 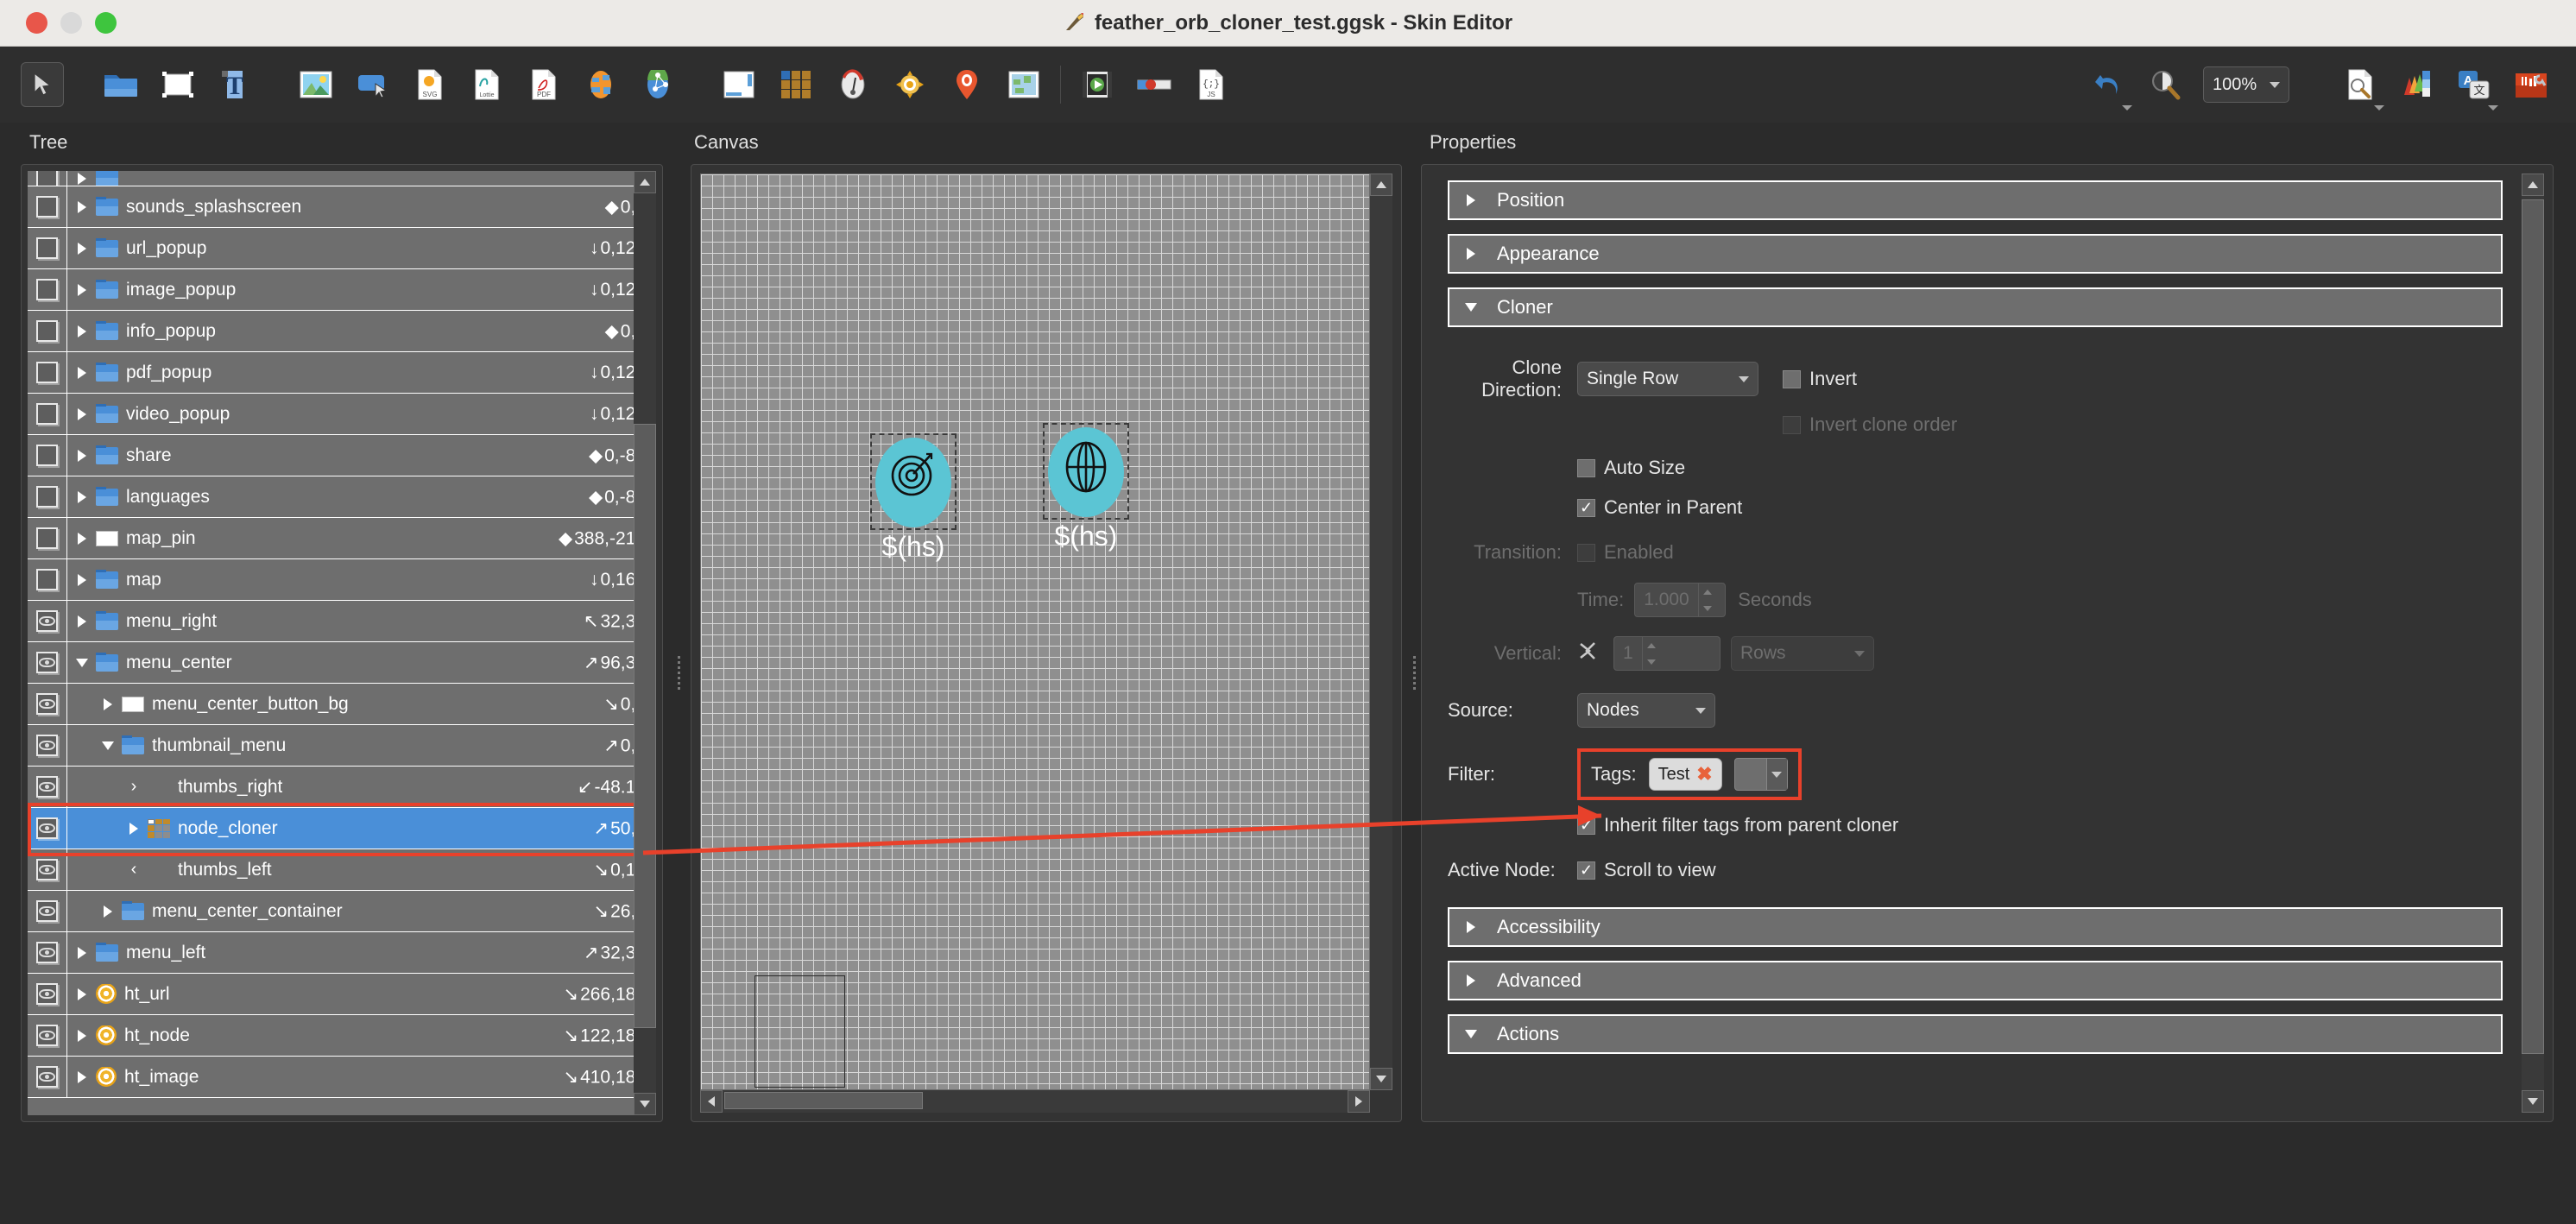 I want to click on scroll-to-view-checkbox: ✓, so click(x=1586, y=871).